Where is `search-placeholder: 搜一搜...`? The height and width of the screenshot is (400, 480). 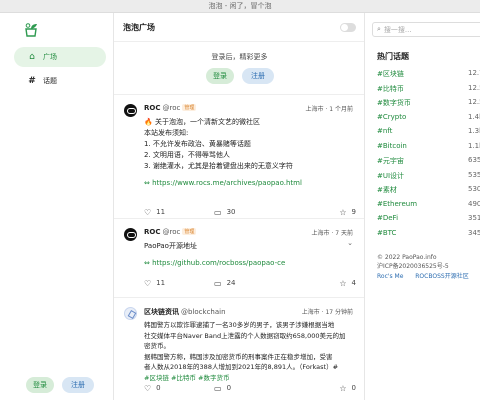
search-placeholder: 搜一搜... is located at coordinates (397, 29).